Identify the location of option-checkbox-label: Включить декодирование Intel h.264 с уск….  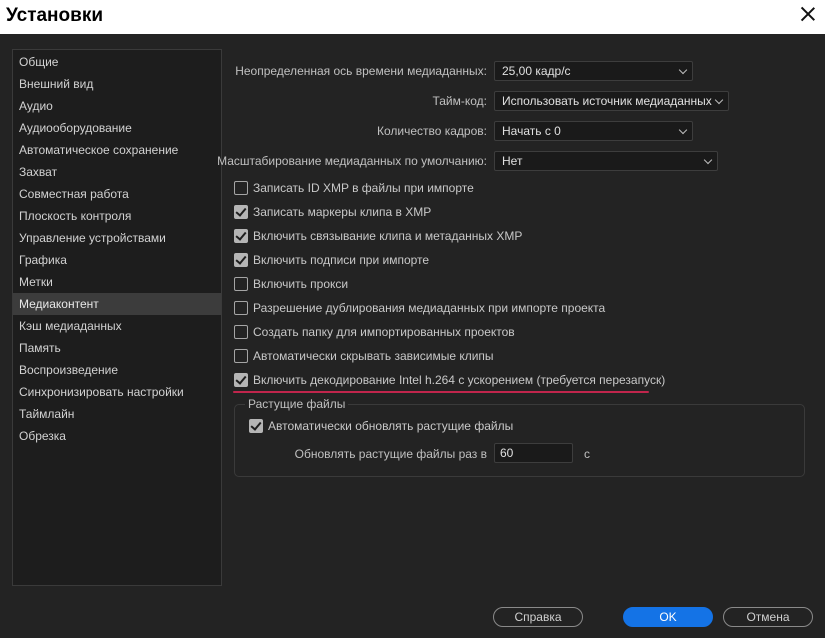
(459, 380).